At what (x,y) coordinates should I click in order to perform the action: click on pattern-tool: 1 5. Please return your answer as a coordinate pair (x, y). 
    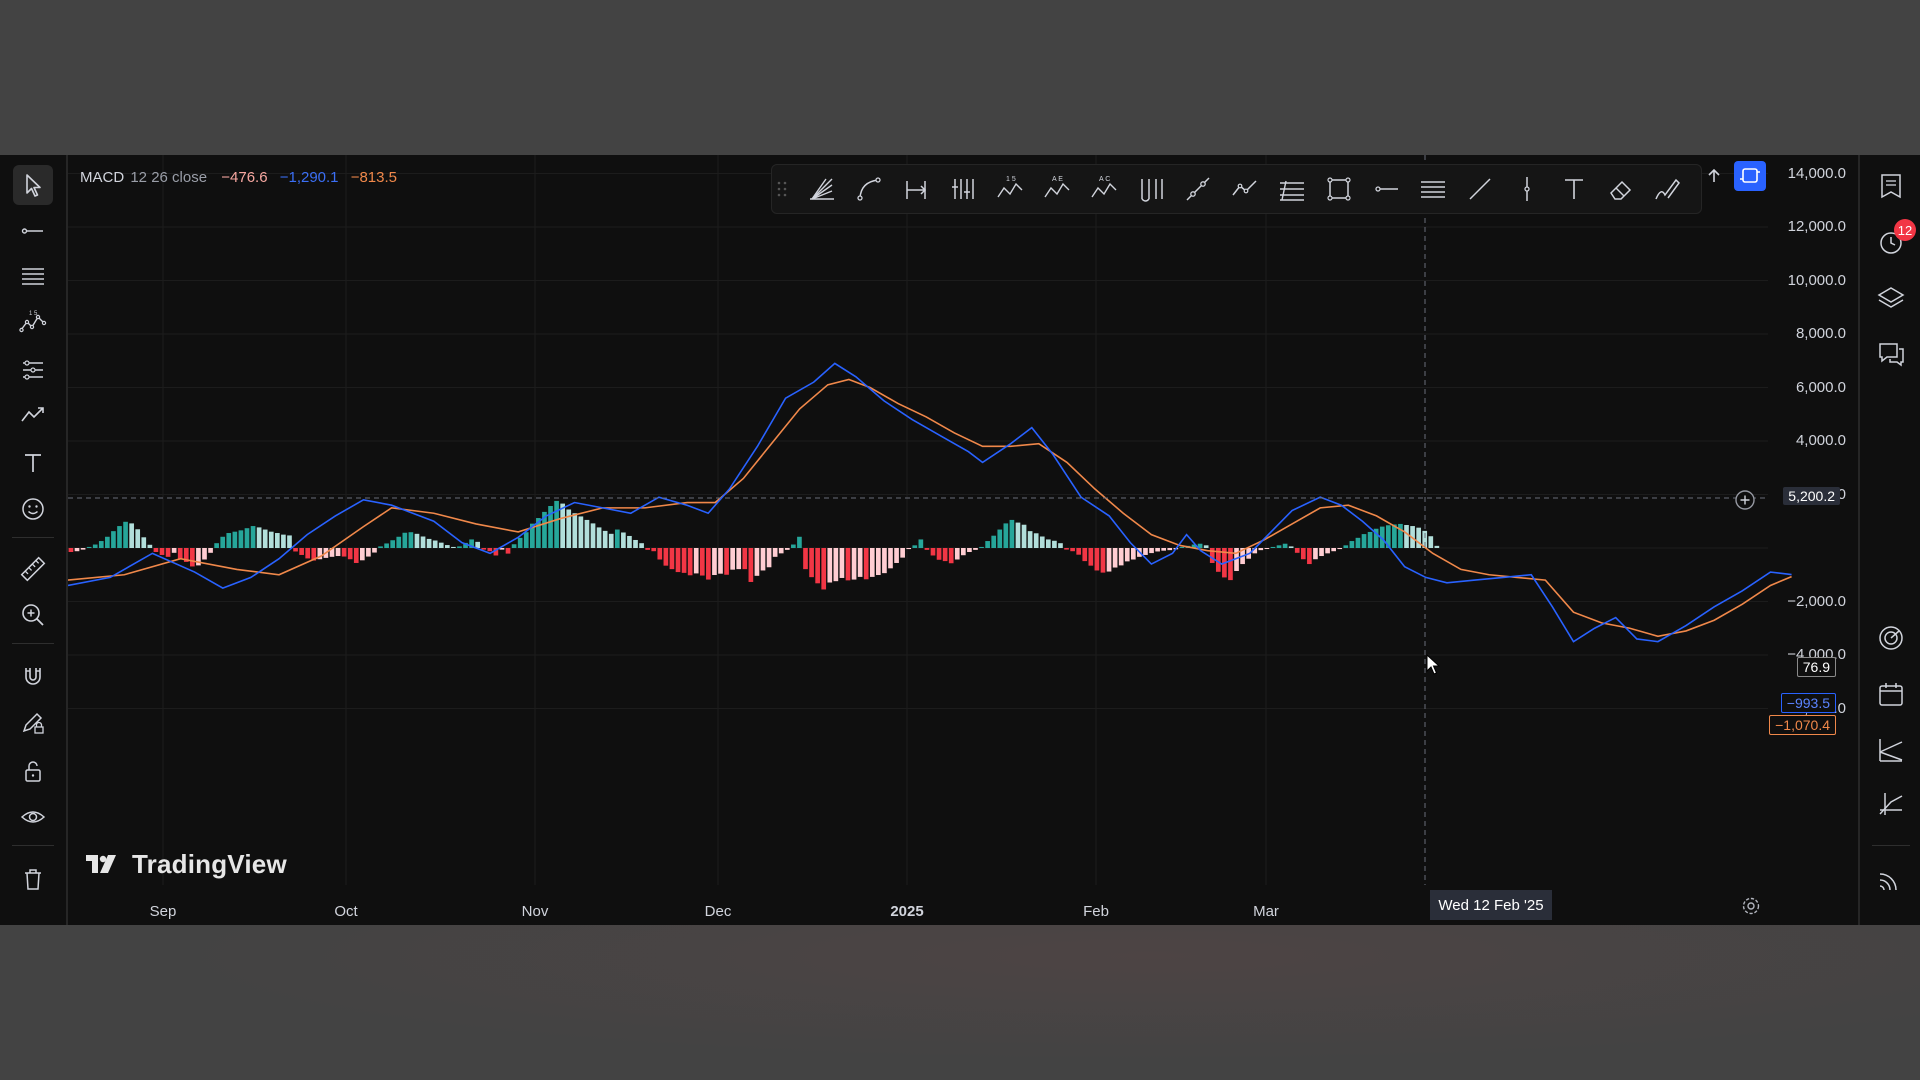
    Looking at the image, I should click on (33, 323).